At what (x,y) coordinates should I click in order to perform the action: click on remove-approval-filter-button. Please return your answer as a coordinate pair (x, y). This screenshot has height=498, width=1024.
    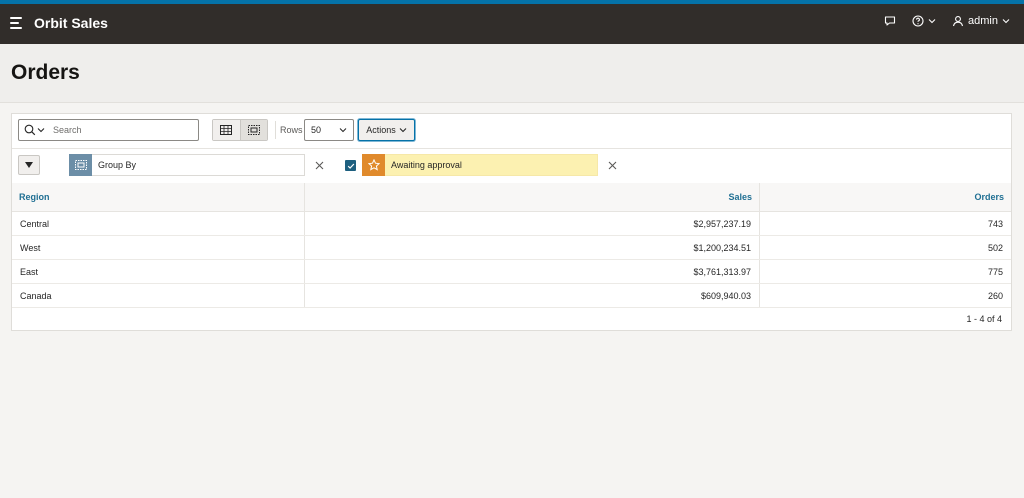
    Looking at the image, I should click on (612, 165).